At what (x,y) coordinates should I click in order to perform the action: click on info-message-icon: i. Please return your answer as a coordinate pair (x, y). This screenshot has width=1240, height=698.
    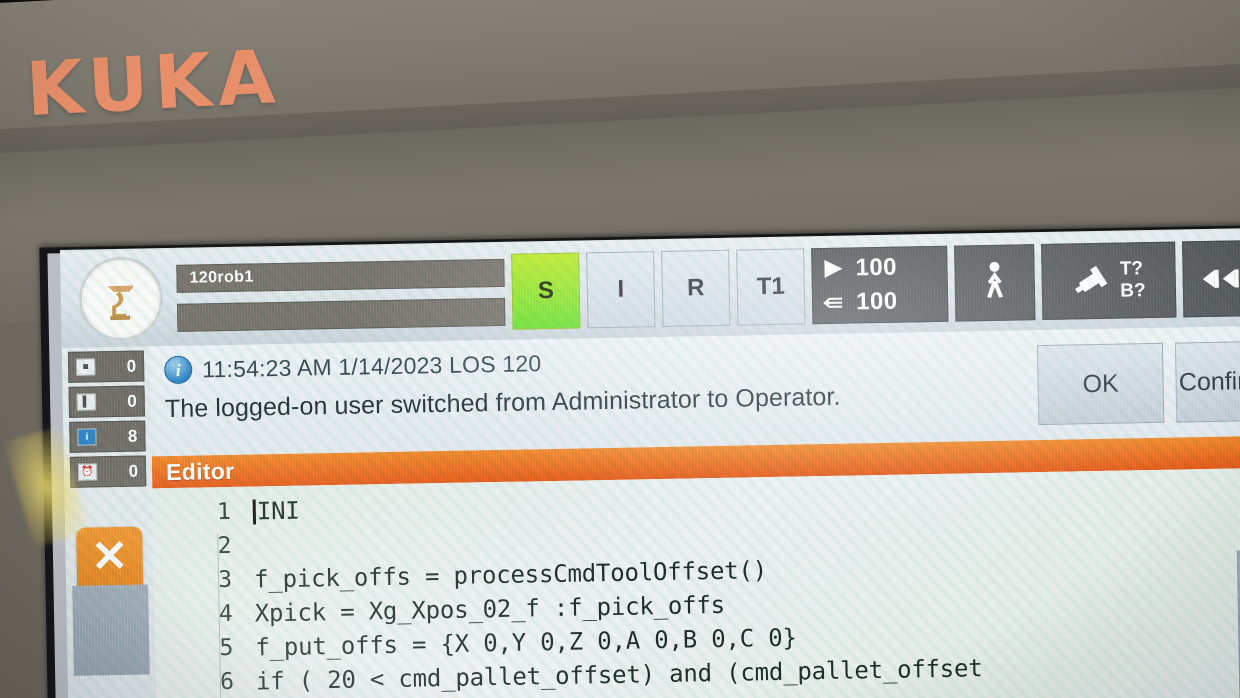
    Looking at the image, I should click on (87, 437).